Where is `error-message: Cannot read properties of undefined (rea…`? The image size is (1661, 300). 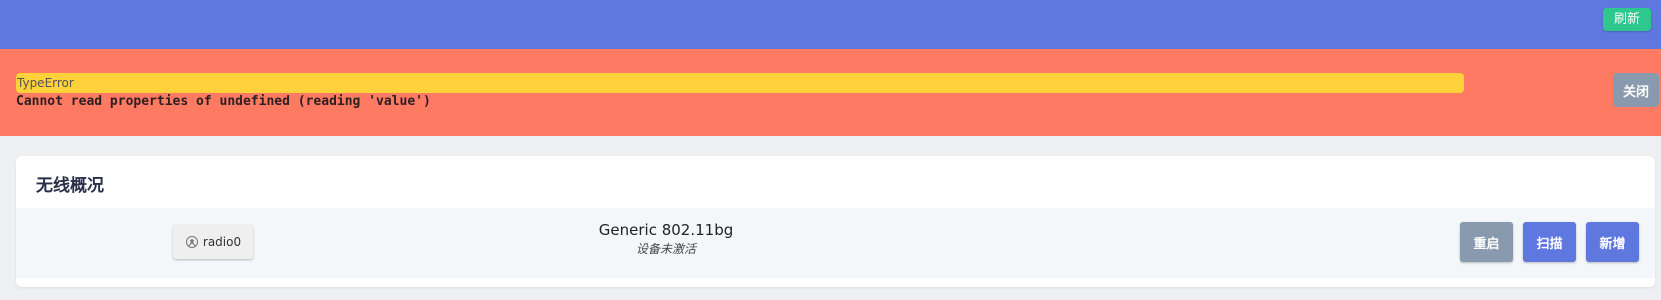
error-message: Cannot read properties of undefined (rea… is located at coordinates (223, 101).